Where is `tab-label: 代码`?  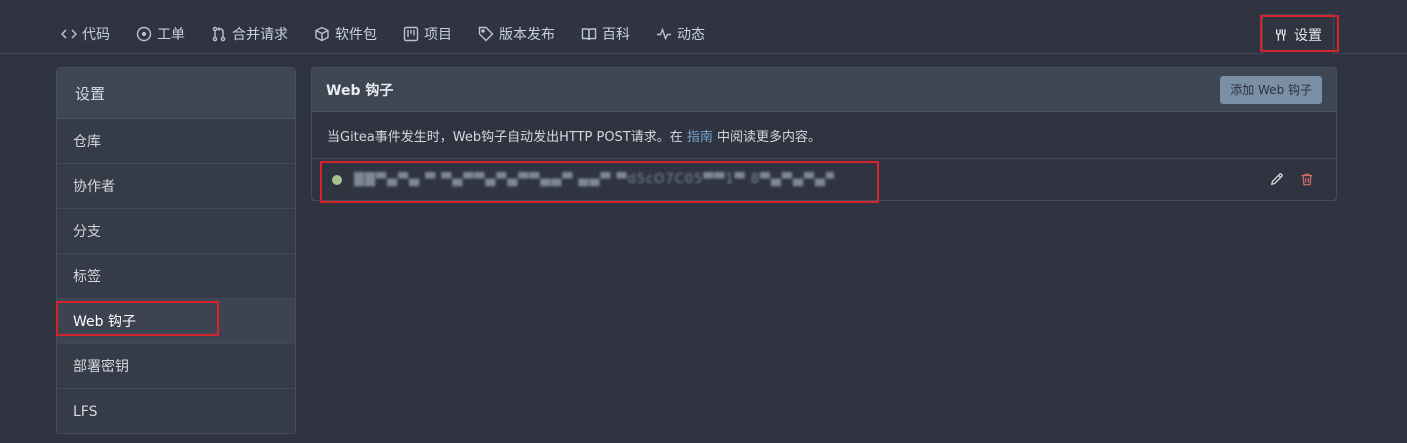 tab-label: 代码 is located at coordinates (96, 35).